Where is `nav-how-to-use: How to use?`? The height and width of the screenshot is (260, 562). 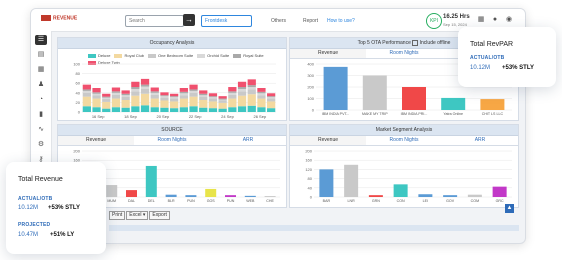 nav-how-to-use: How to use? is located at coordinates (341, 21).